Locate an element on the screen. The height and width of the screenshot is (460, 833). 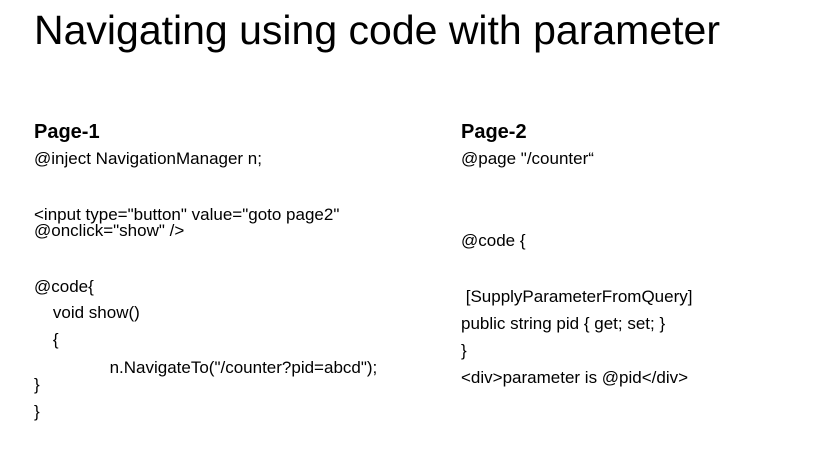
code-line: [SupplyParameterFromQuery] is located at coordinates (577, 296).